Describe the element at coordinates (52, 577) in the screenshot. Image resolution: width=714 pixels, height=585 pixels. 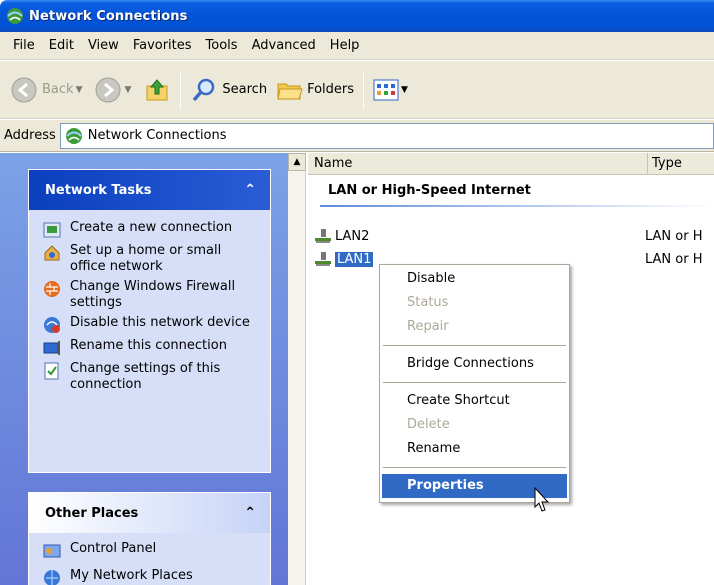
I see `network-places-icon` at that location.